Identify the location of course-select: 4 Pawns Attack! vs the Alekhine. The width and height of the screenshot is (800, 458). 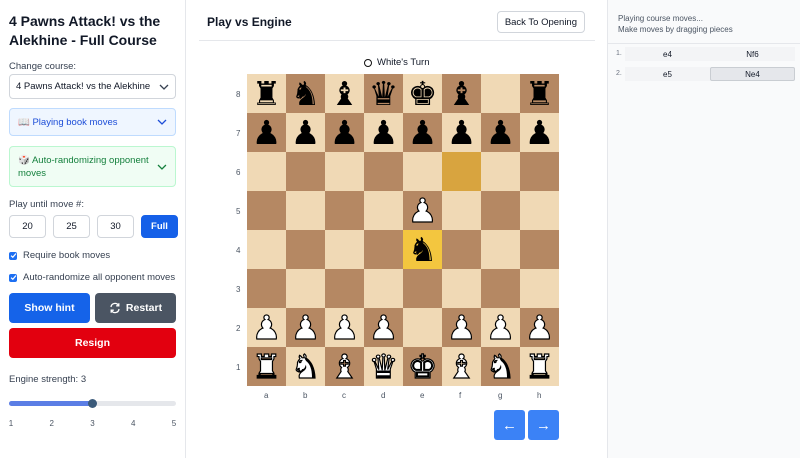
(92, 86).